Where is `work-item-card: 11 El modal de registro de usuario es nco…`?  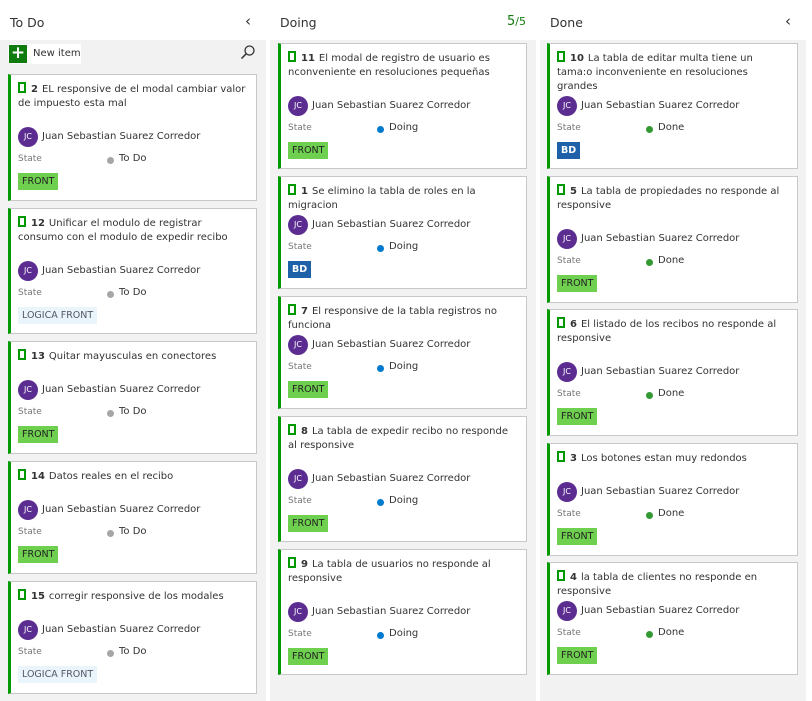 work-item-card: 11 El modal de registro de usuario es nco… is located at coordinates (402, 106).